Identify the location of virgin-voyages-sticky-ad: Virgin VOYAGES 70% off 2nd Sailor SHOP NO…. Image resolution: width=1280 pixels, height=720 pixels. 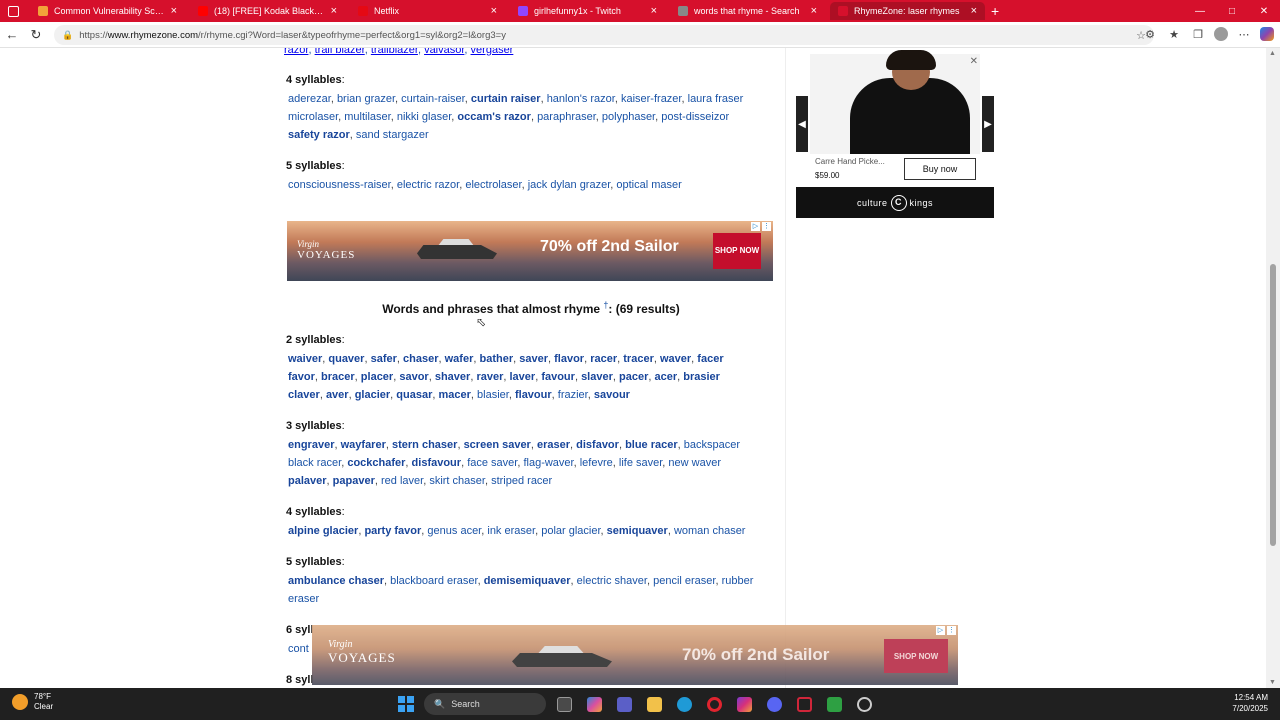
(635, 655).